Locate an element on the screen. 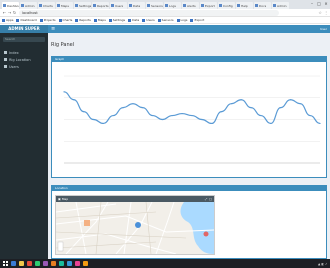  browser-tab: Export is located at coordinates (208, 5).